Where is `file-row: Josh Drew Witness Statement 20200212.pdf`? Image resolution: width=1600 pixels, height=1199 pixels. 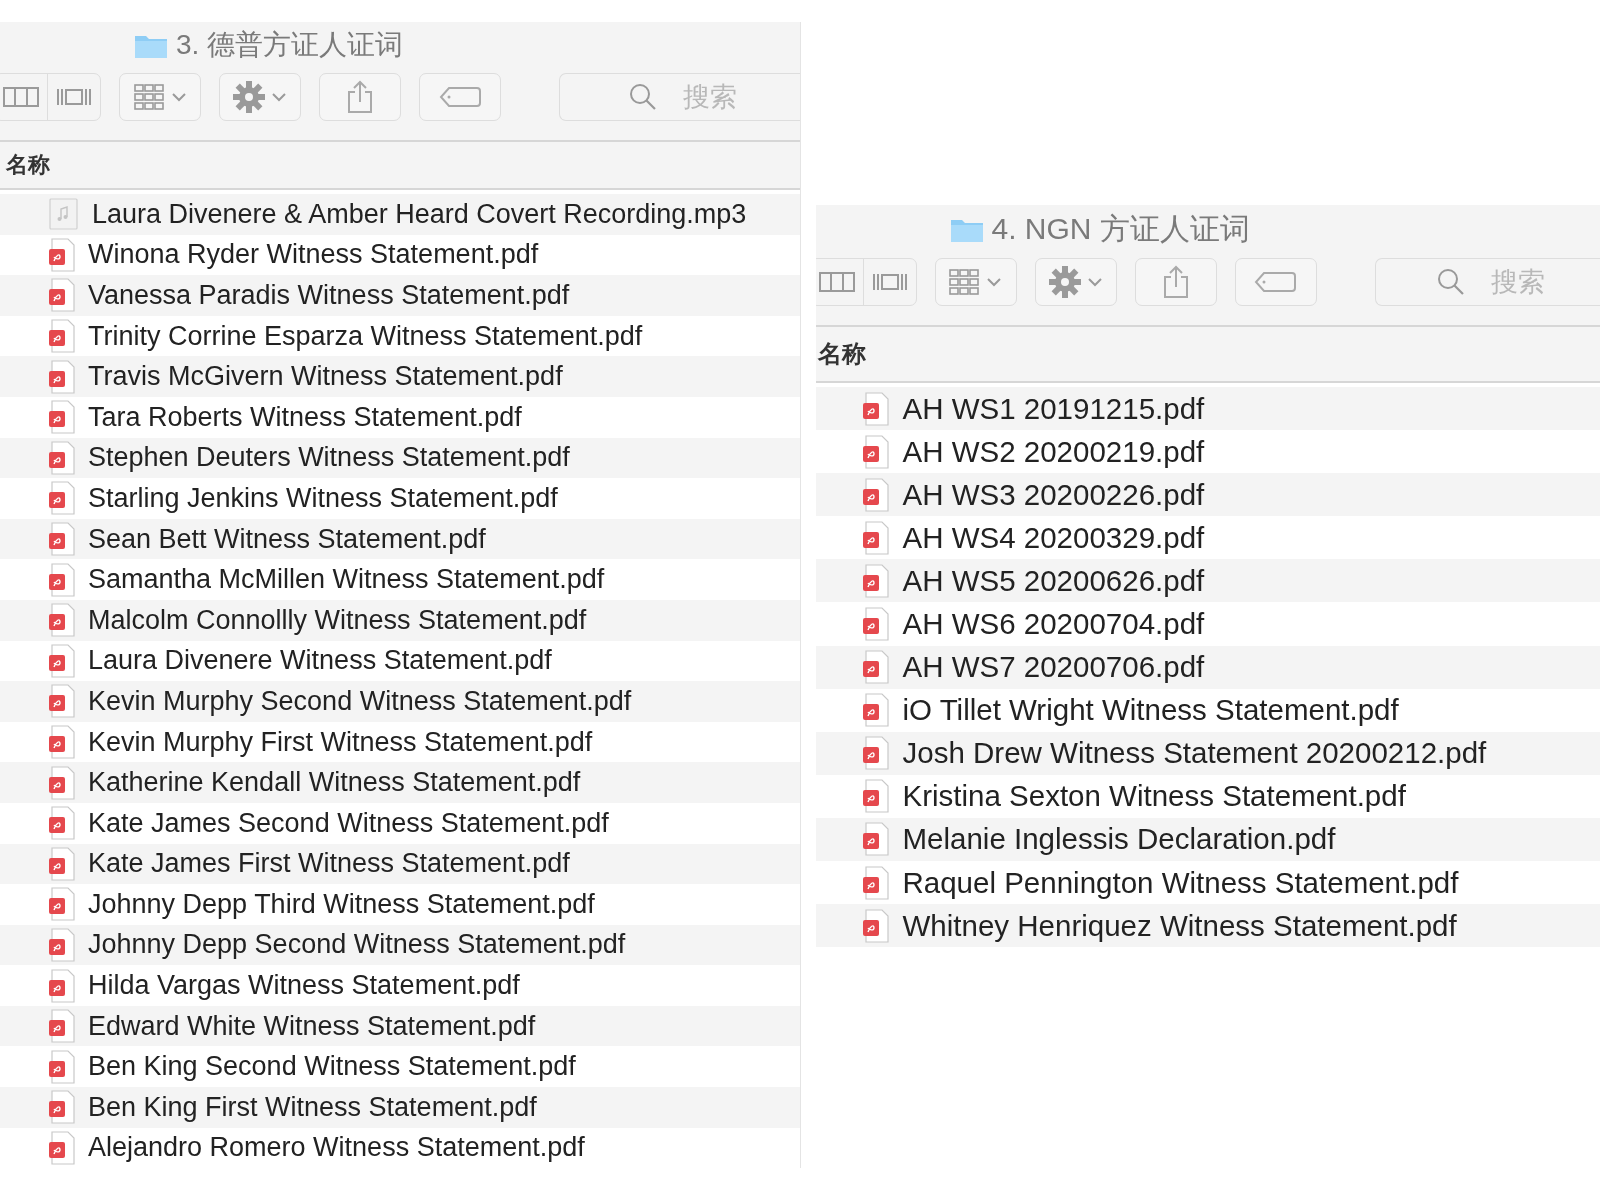
file-row: Josh Drew Witness Statement 20200212.pdf is located at coordinates (1207, 753).